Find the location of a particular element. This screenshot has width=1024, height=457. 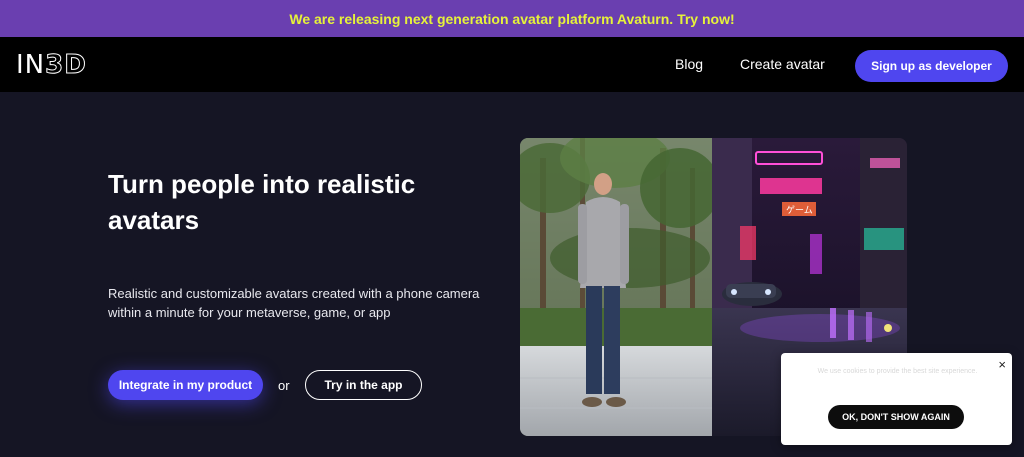

logo-text-bold: 3D is located at coordinates (66, 65).